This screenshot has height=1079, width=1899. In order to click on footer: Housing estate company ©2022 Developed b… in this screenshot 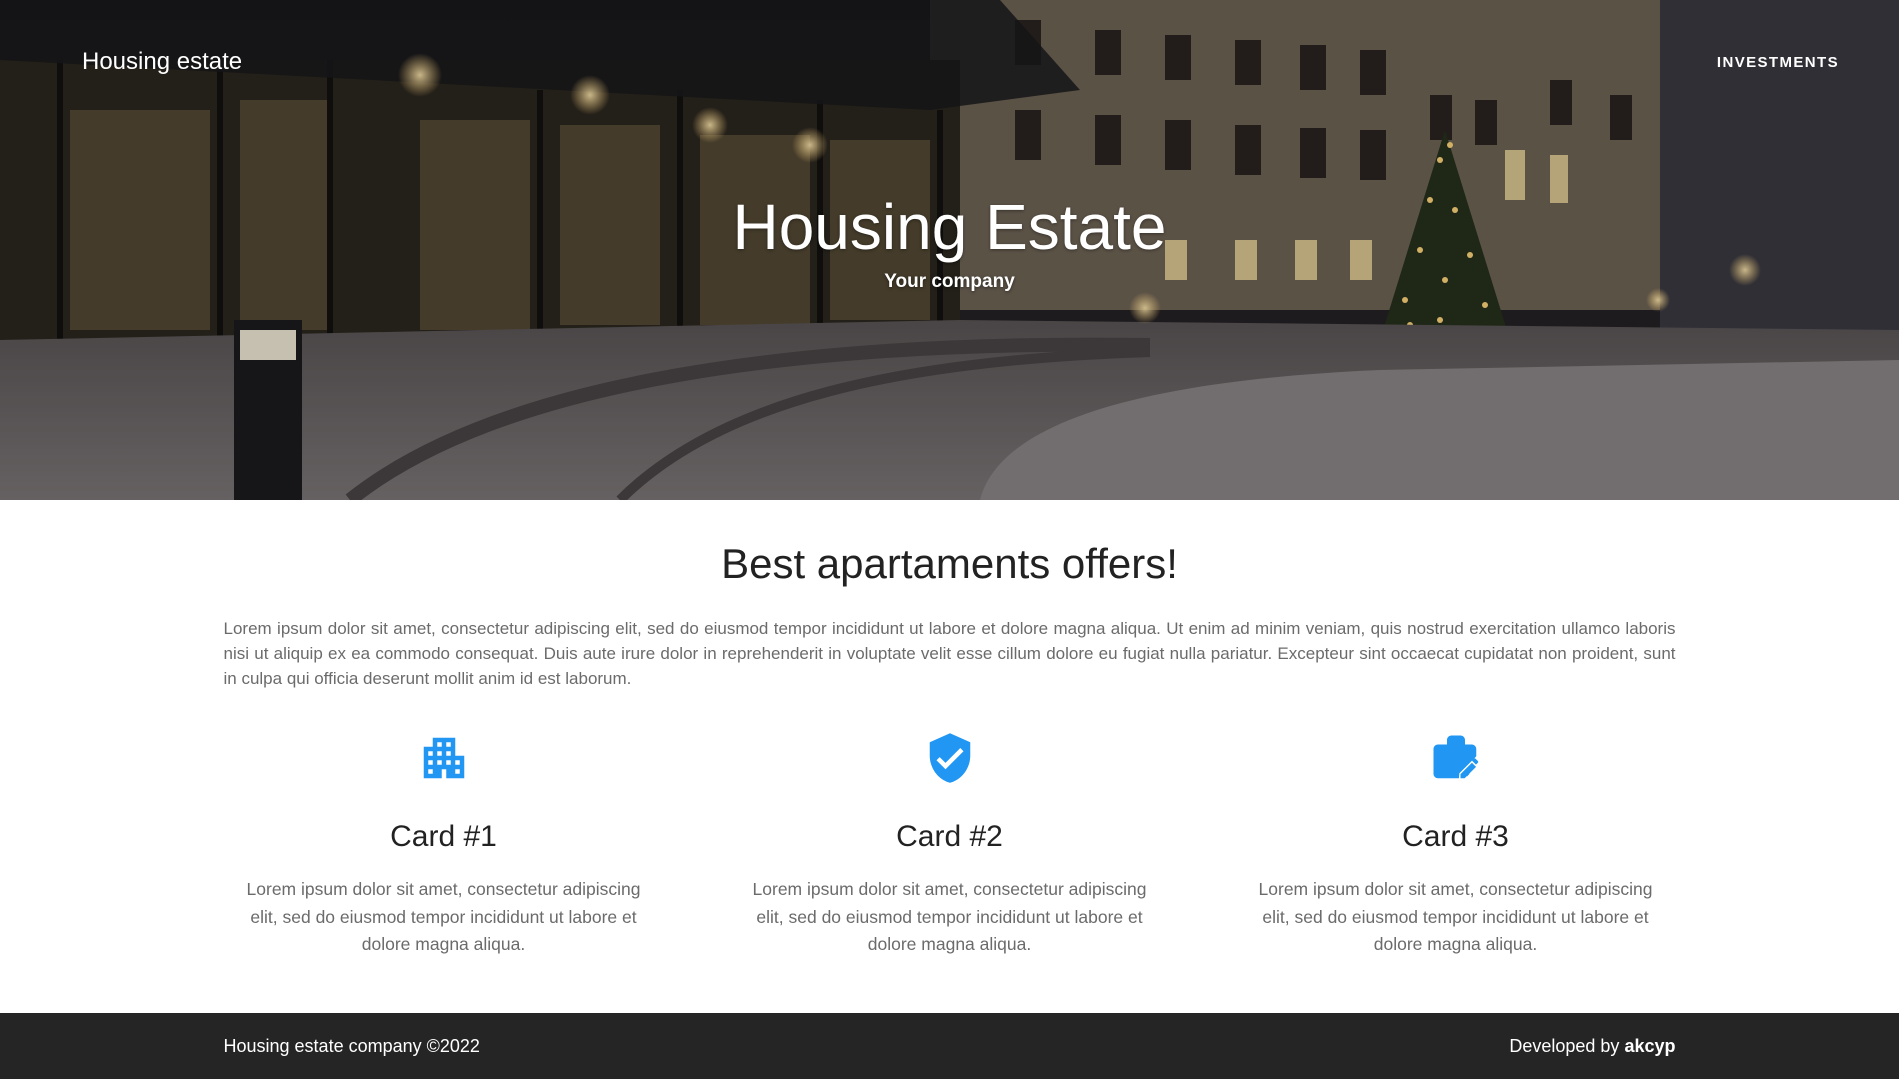, I will do `click(949, 1046)`.